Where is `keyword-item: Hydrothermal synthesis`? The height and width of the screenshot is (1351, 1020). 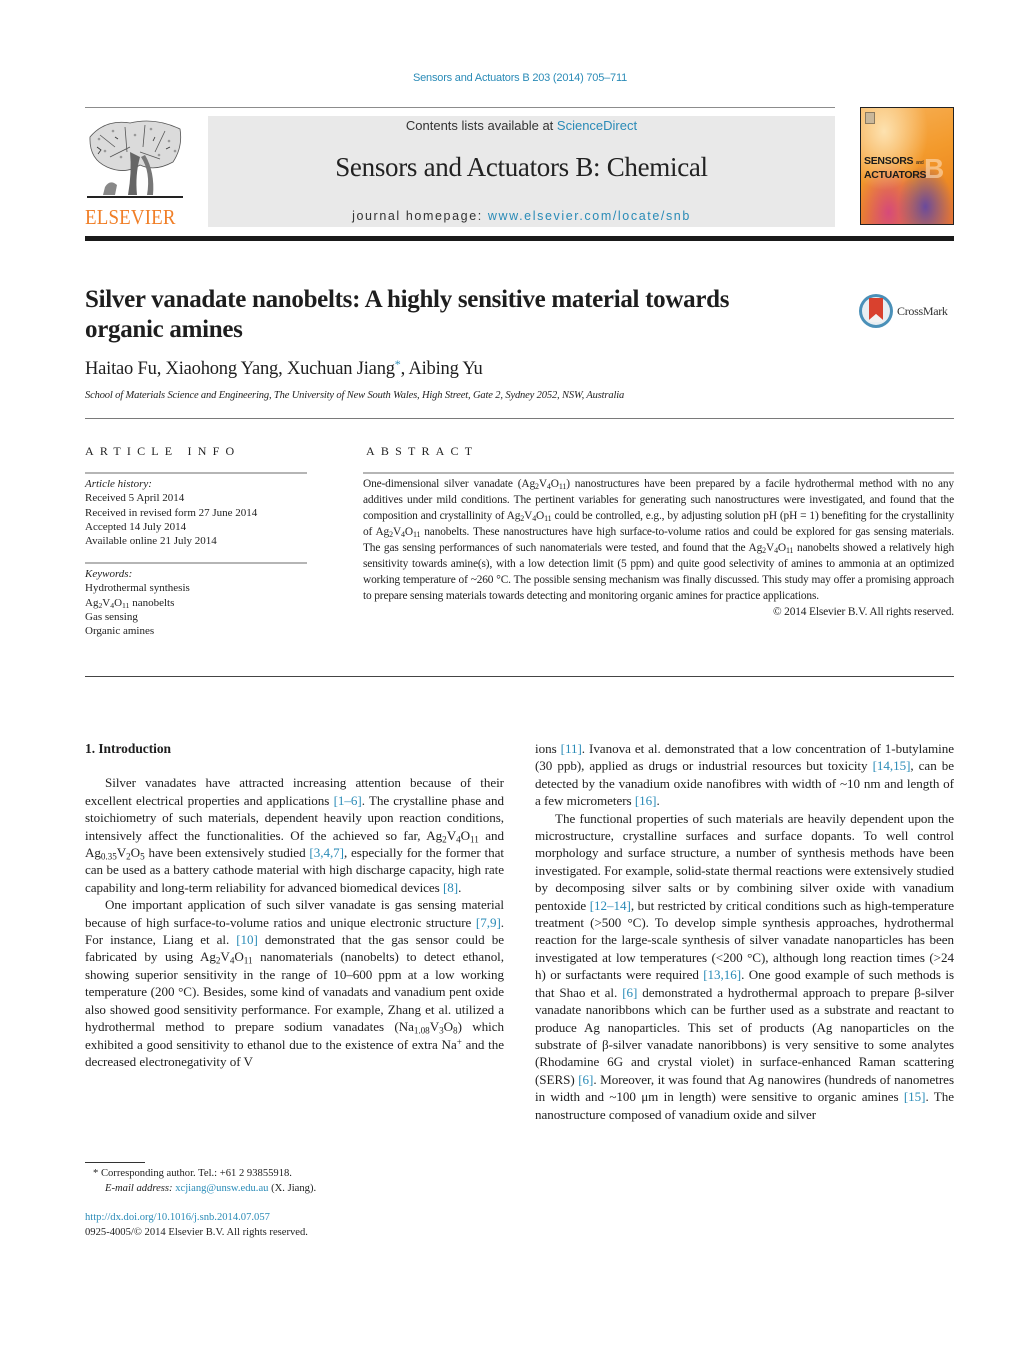 keyword-item: Hydrothermal synthesis is located at coordinates (137, 588).